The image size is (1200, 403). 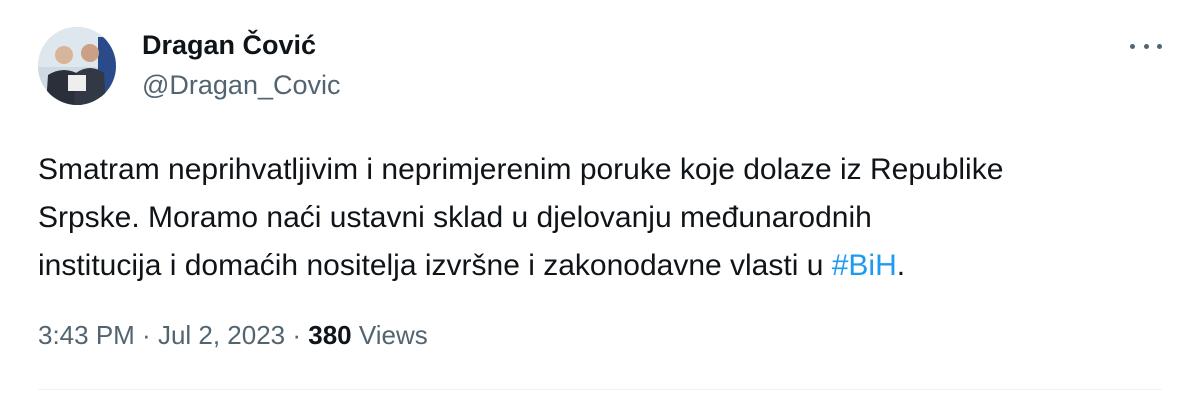 What do you see at coordinates (241, 85) in the screenshot?
I see `author-handle: @Dragan_Covic` at bounding box center [241, 85].